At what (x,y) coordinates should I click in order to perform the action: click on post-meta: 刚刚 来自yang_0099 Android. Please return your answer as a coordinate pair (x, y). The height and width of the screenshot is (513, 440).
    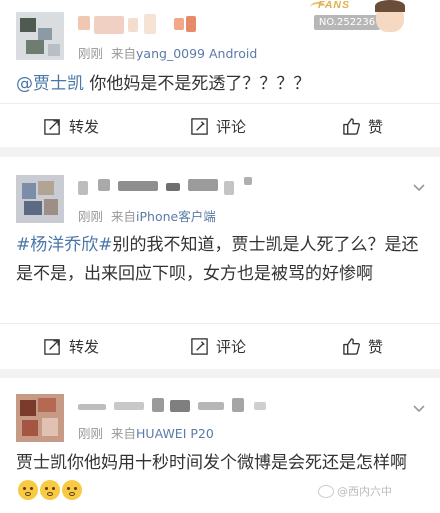
    Looking at the image, I should click on (167, 52).